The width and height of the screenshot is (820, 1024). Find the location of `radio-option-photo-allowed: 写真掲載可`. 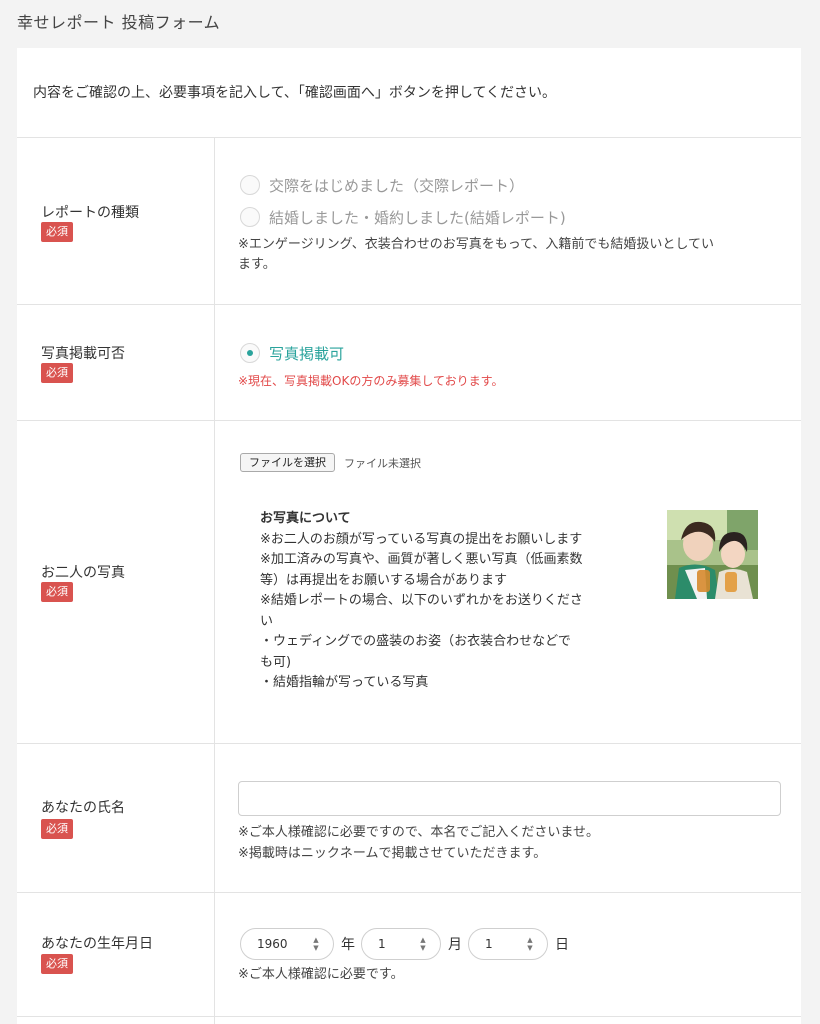

radio-option-photo-allowed: 写真掲載可 is located at coordinates (292, 353).